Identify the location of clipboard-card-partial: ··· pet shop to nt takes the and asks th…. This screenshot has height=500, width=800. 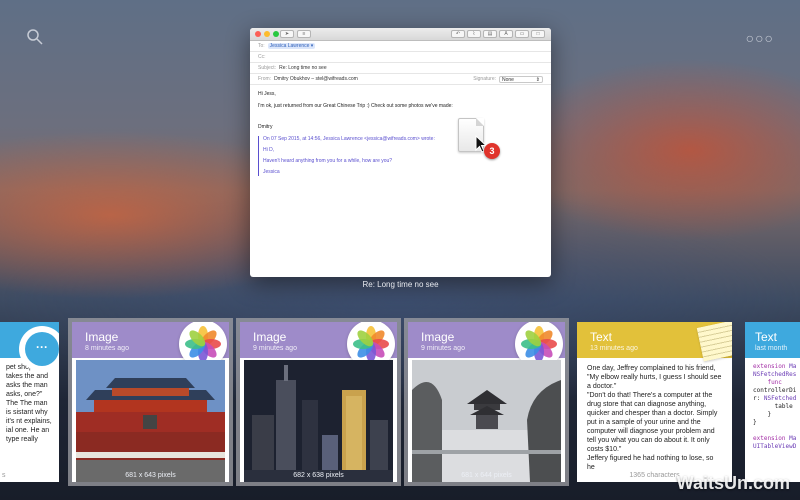
(29, 402).